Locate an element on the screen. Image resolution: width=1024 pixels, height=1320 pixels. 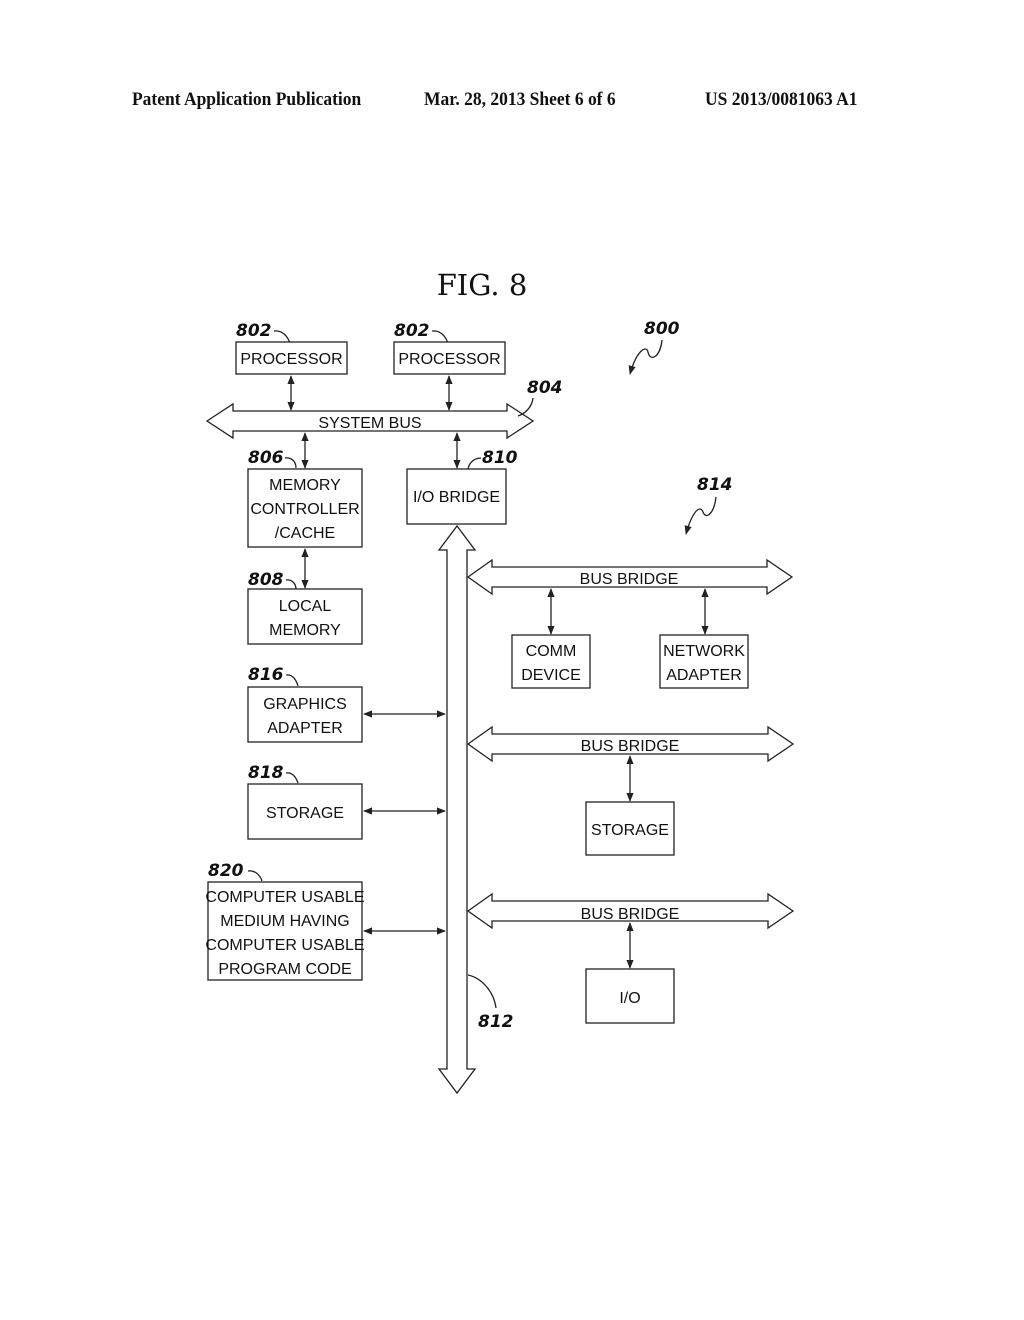
svg-text: CONTROLLER is located at coordinates (304, 509).